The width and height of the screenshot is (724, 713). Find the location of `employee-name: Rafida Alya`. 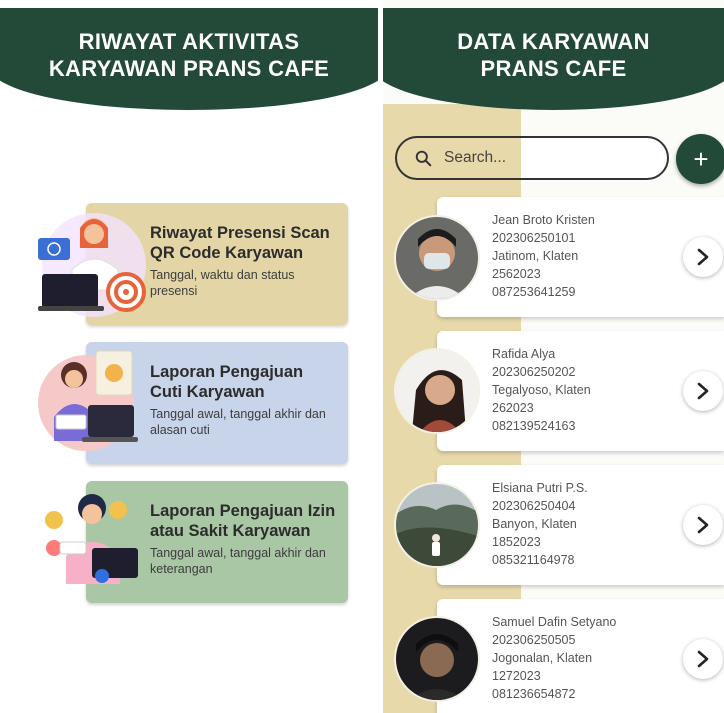

employee-name: Rafida Alya is located at coordinates (524, 354).